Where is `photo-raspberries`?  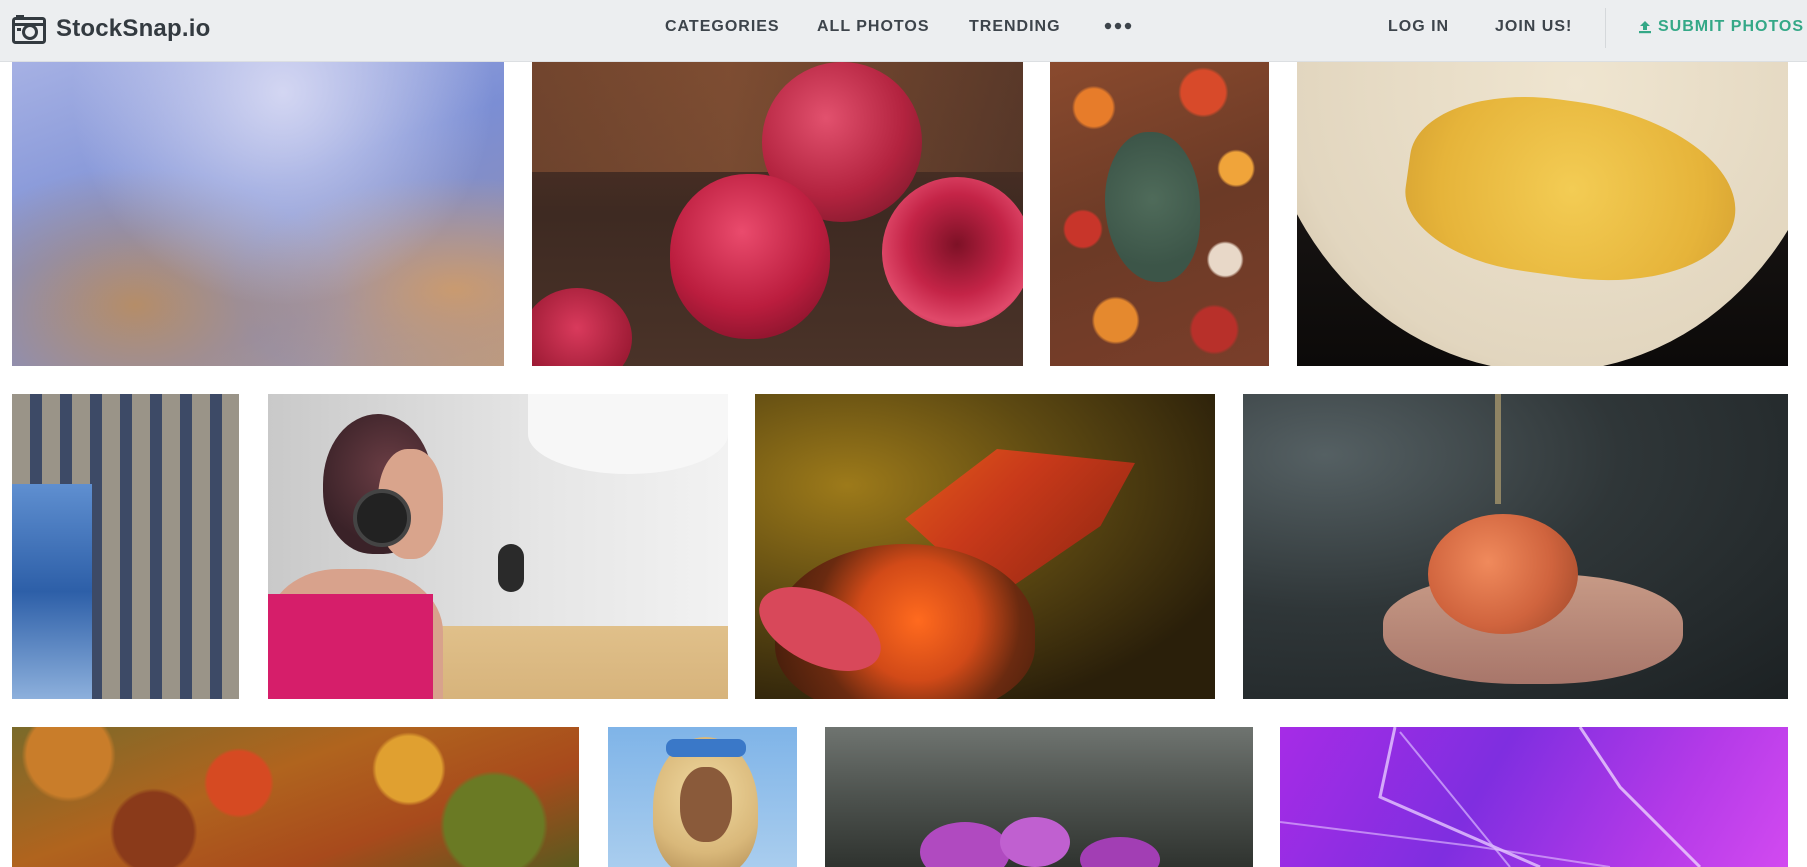 photo-raspberries is located at coordinates (777, 214).